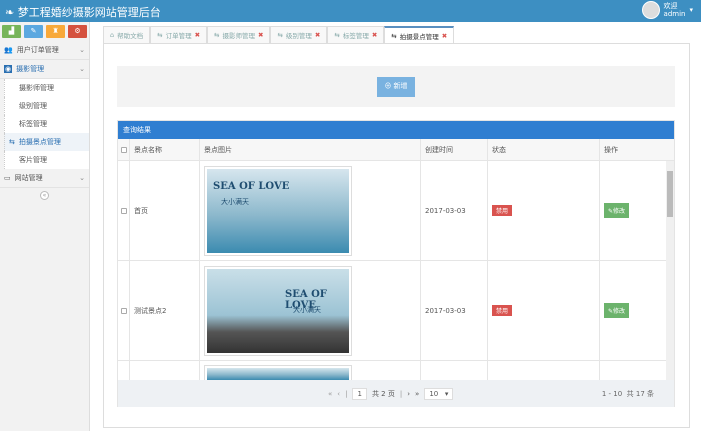 The width and height of the screenshot is (701, 431). Describe the element at coordinates (633, 149) in the screenshot. I see `column-header: 操作` at that location.